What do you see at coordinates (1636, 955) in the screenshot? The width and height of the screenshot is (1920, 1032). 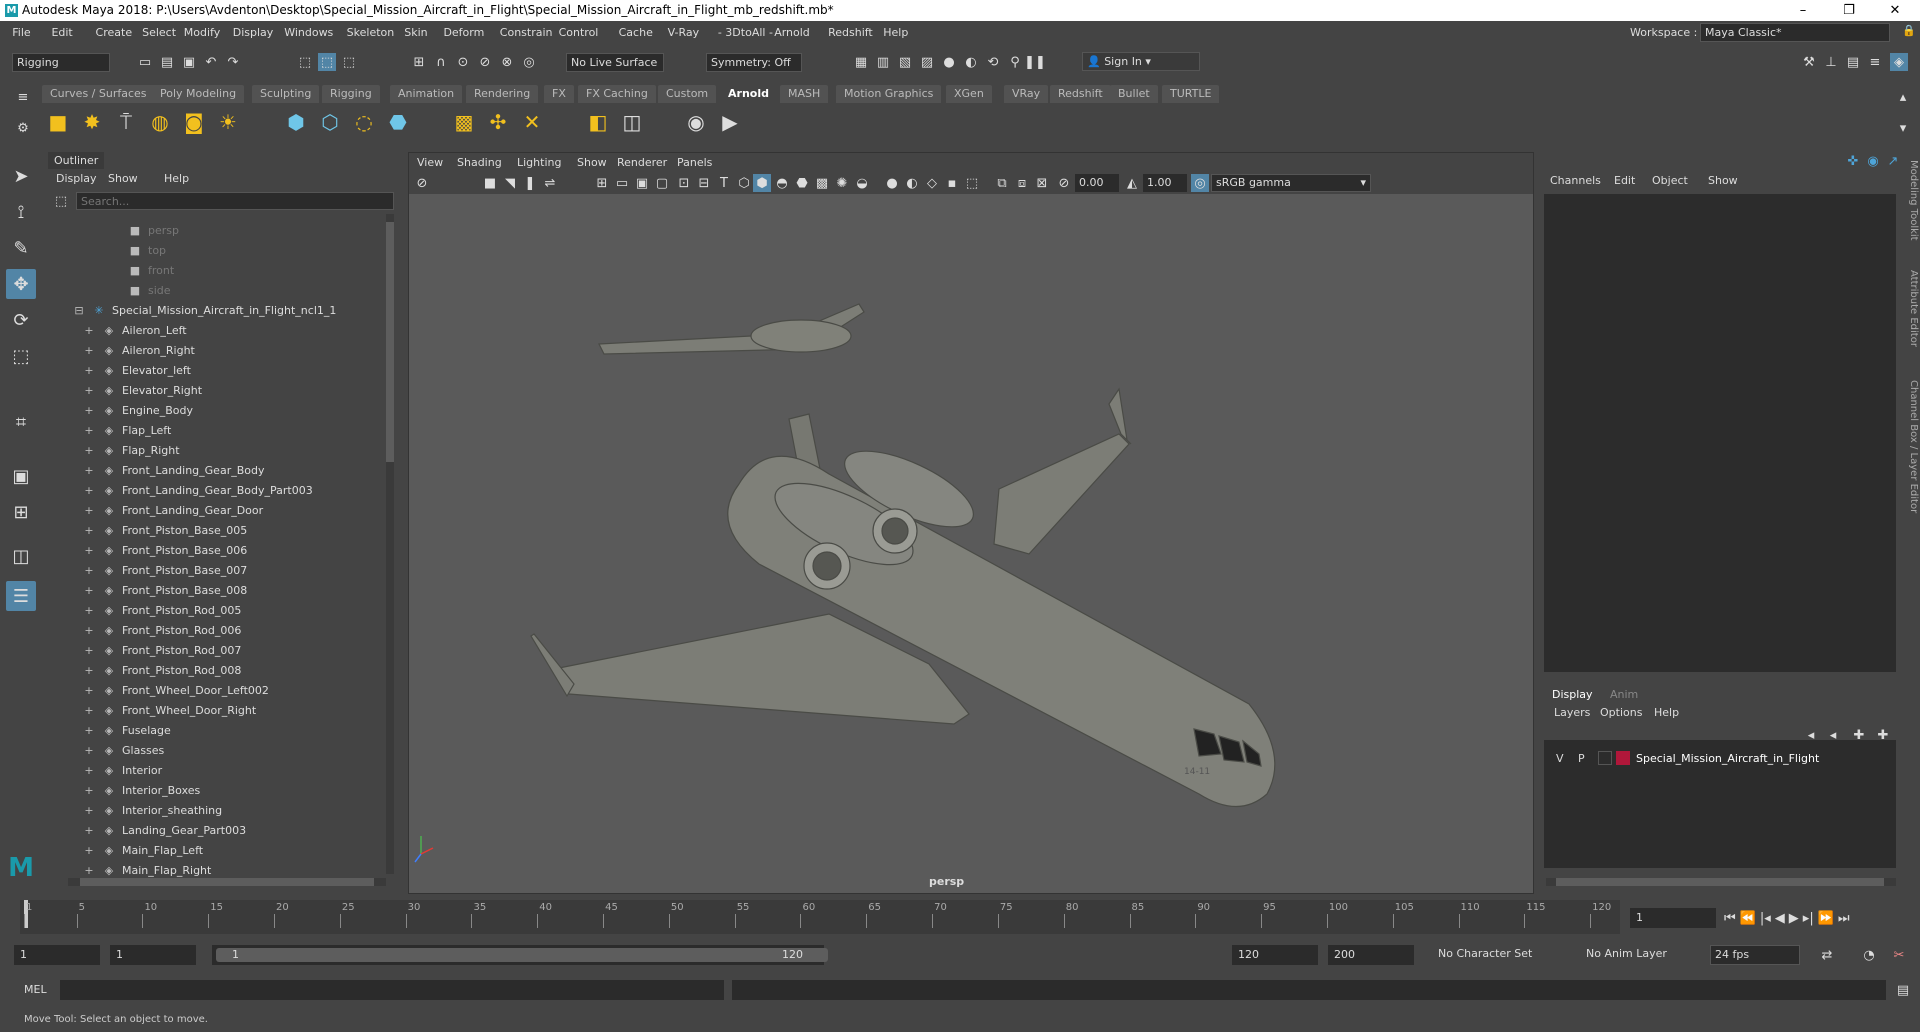 I see `anim-layer-dropdown: No Anim Layer` at bounding box center [1636, 955].